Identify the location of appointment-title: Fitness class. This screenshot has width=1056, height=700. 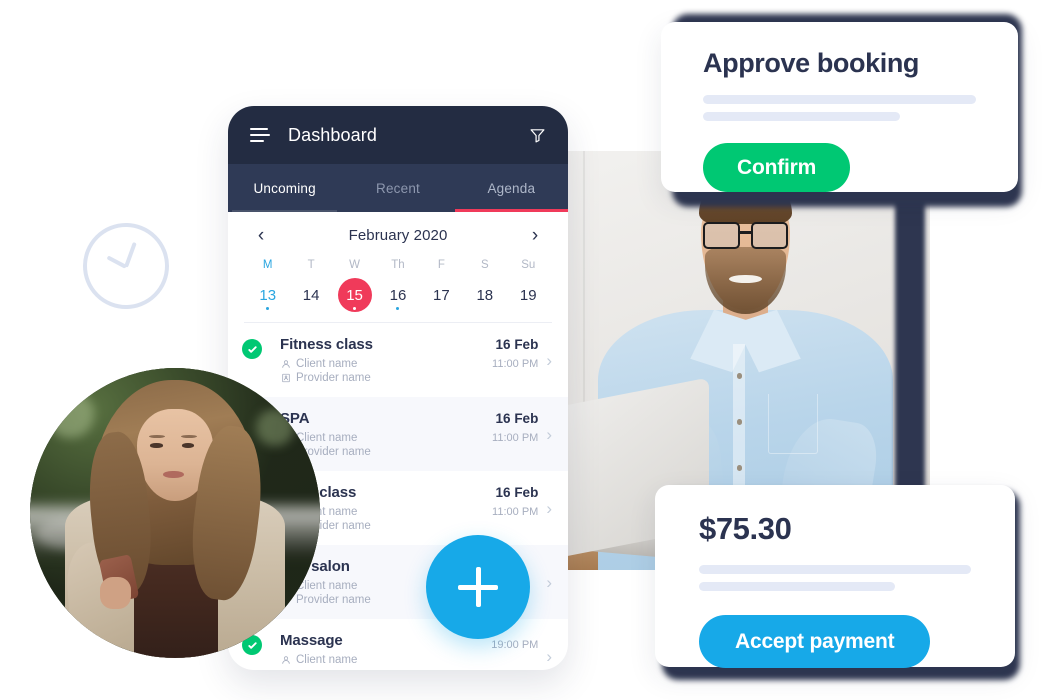
(326, 344).